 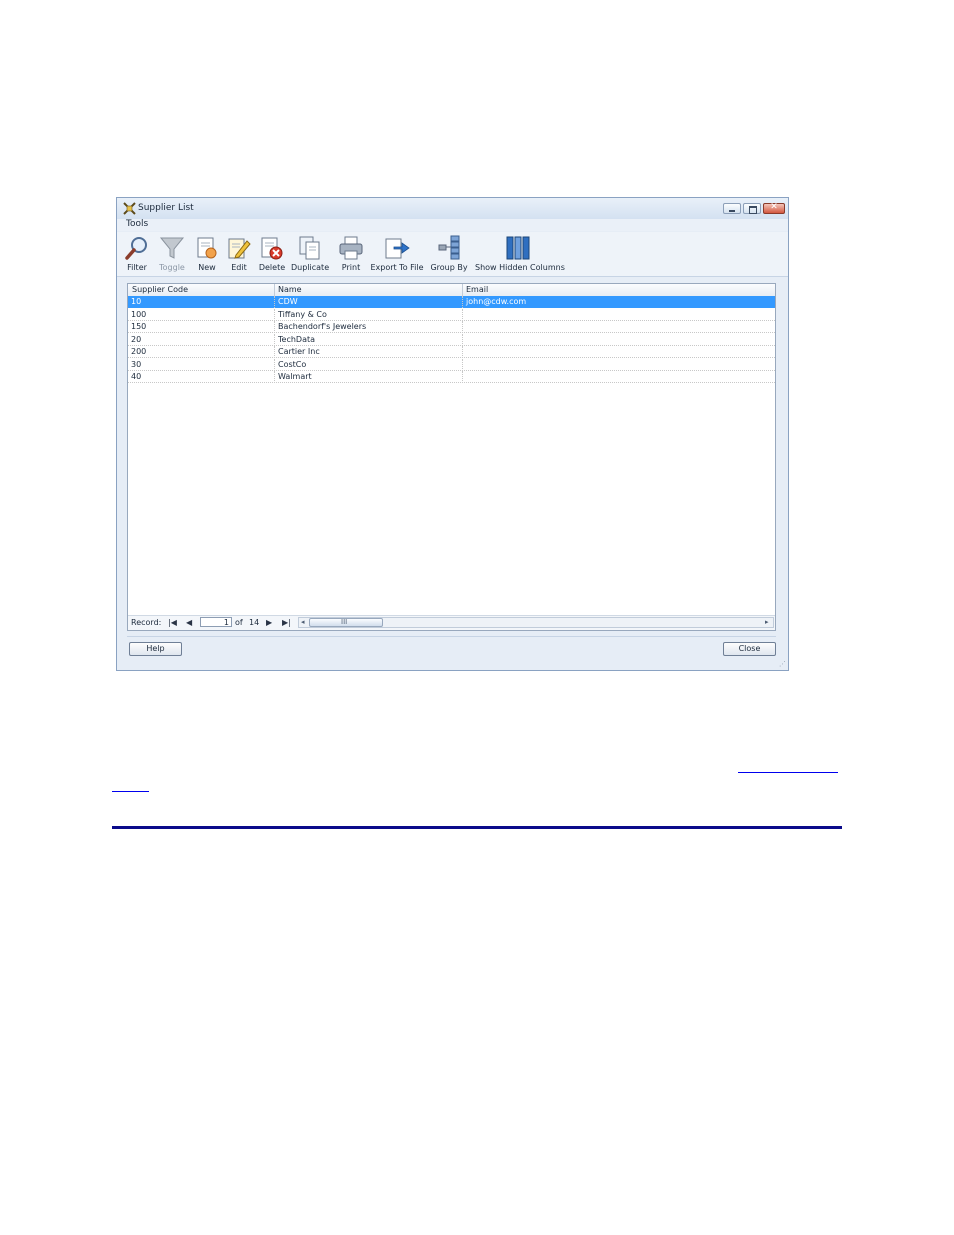 What do you see at coordinates (451, 636) in the screenshot?
I see `footer-separator` at bounding box center [451, 636].